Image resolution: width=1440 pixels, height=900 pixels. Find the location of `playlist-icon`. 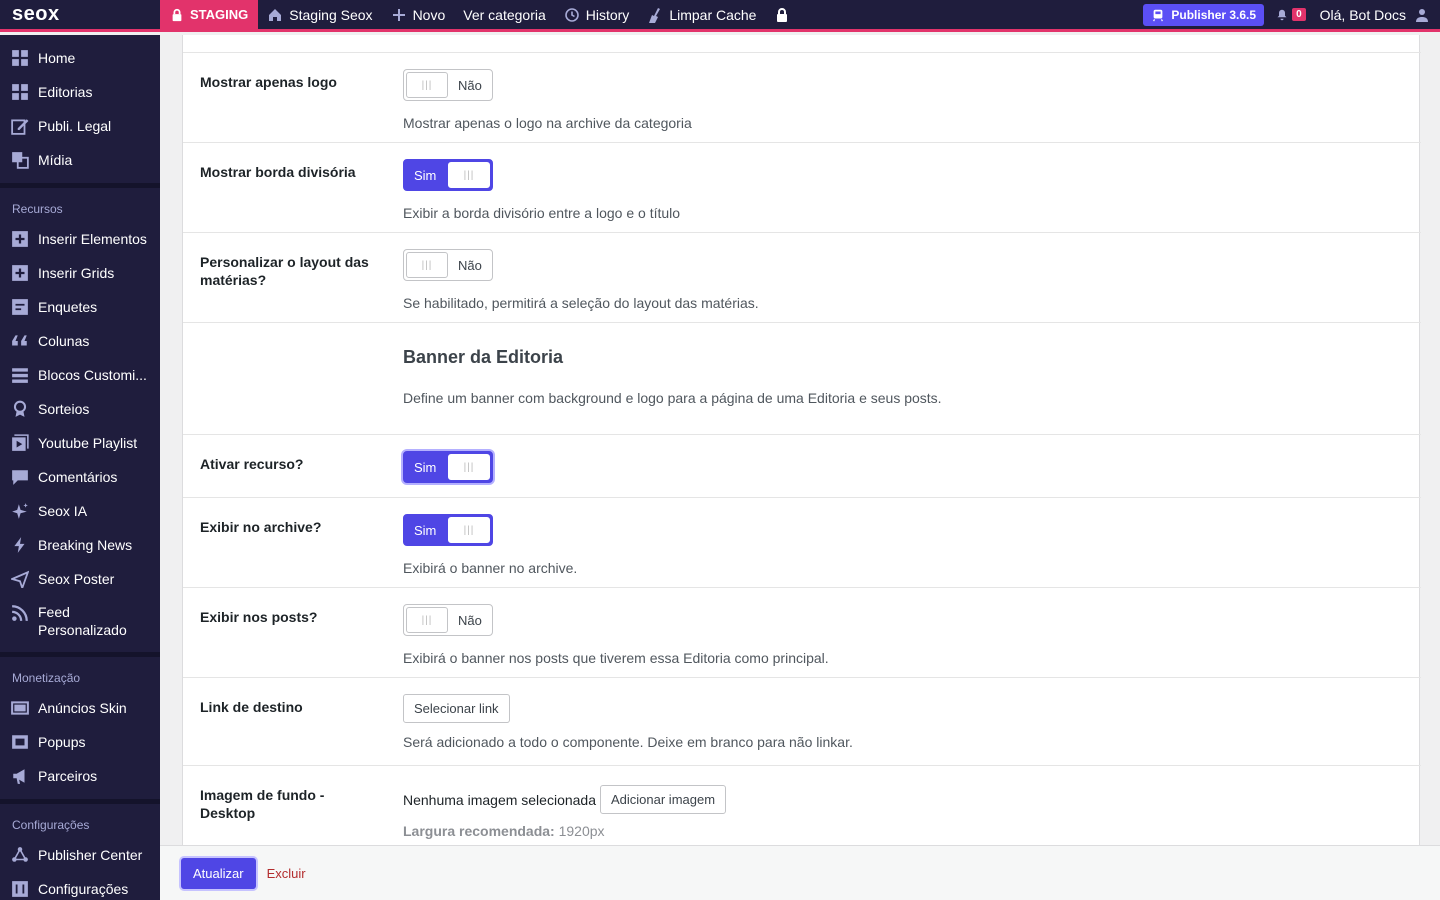

playlist-icon is located at coordinates (20, 443).